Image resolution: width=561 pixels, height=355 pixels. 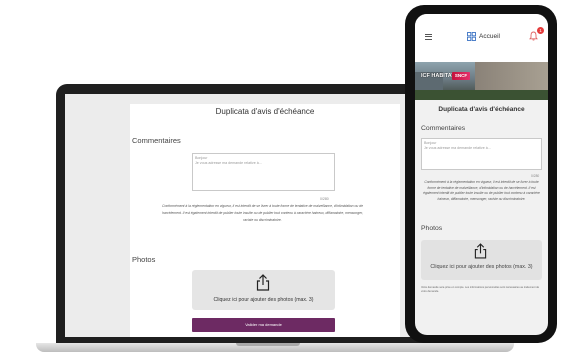 I want to click on hero-trees, so click(x=481, y=95).